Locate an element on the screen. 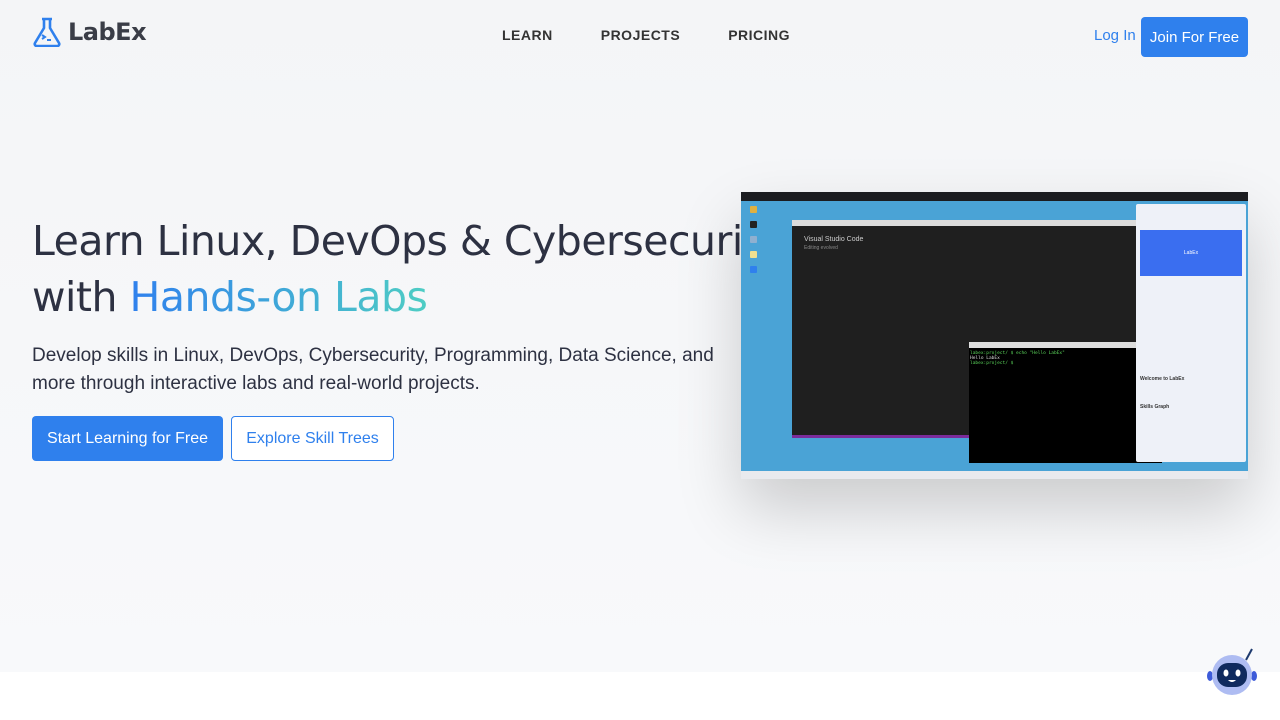  main-nav: LEARN PROJECTS PRICING is located at coordinates (646, 35).